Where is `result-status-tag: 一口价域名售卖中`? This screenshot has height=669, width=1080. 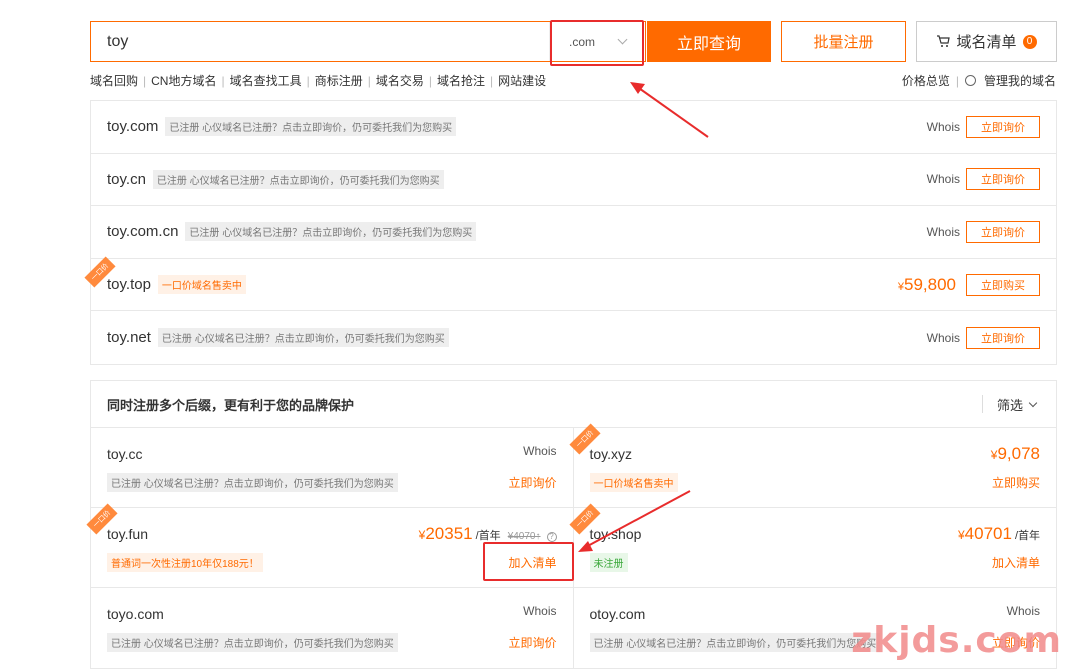 result-status-tag: 一口价域名售卖中 is located at coordinates (201, 285).